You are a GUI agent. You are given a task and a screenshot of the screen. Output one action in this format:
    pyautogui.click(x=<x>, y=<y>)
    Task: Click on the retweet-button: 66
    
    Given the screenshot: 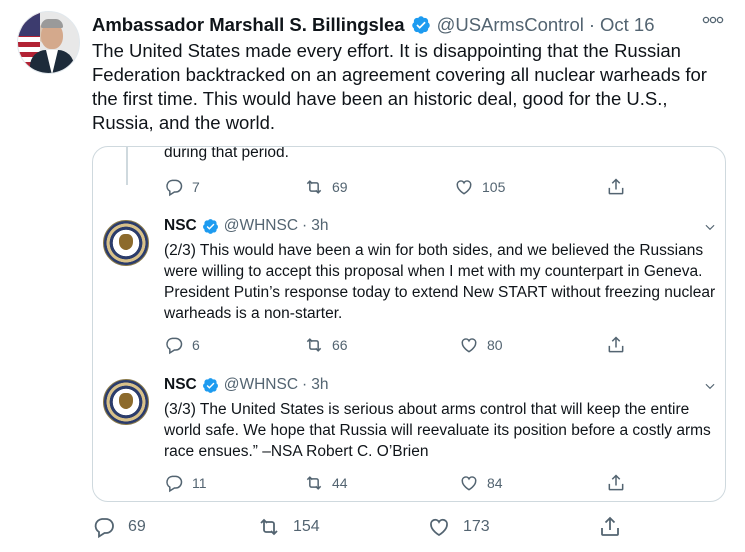 What is the action you would take?
    pyautogui.click(x=326, y=345)
    